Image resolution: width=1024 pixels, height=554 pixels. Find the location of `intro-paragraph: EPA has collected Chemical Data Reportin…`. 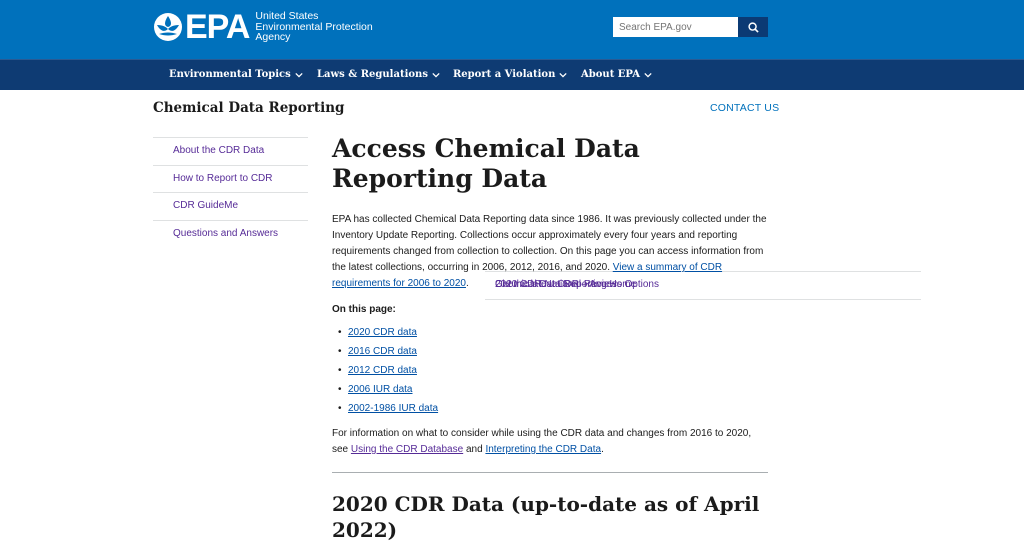

intro-paragraph: EPA has collected Chemical Data Reportin… is located at coordinates (550, 252).